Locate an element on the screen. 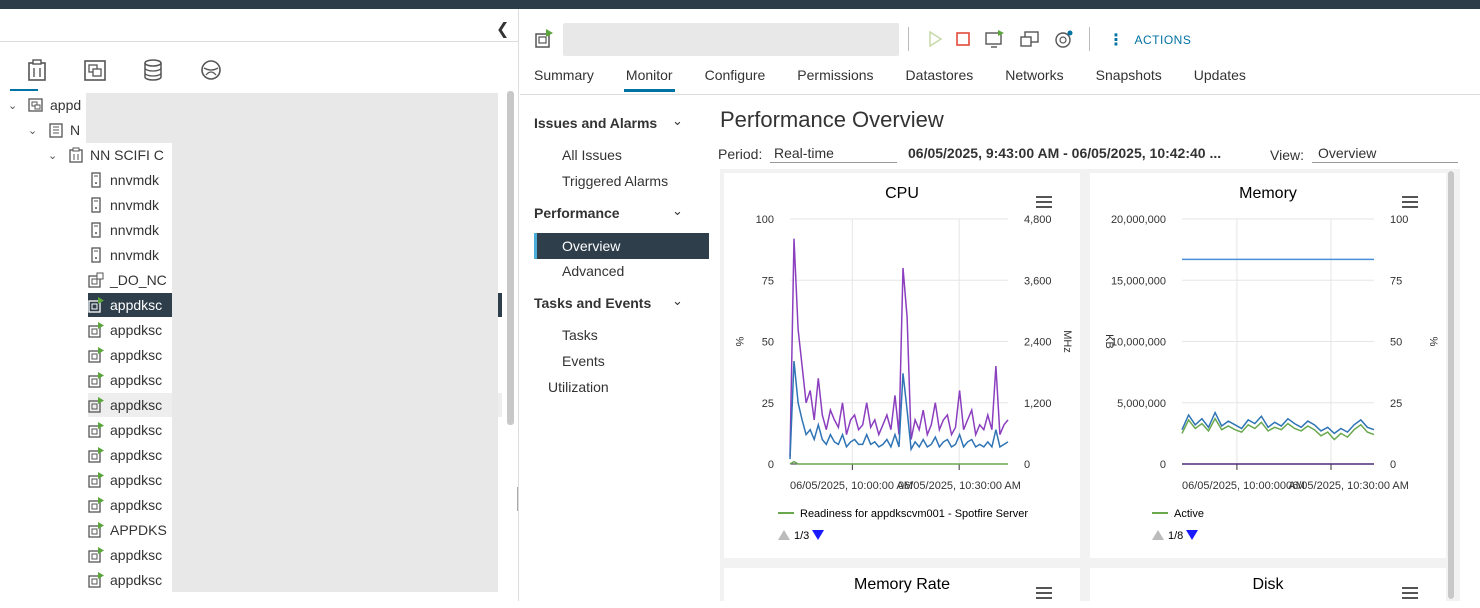 The width and height of the screenshot is (1480, 608). tabs-divider is located at coordinates (1000, 94).